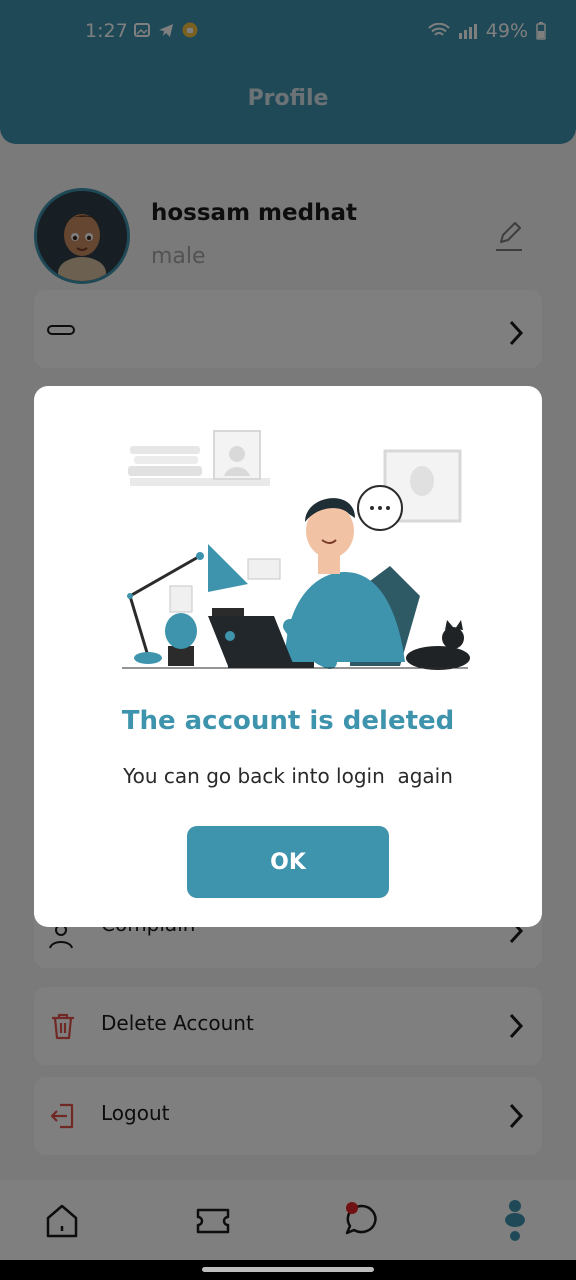  I want to click on home-gesture-pill, so click(288, 1269).